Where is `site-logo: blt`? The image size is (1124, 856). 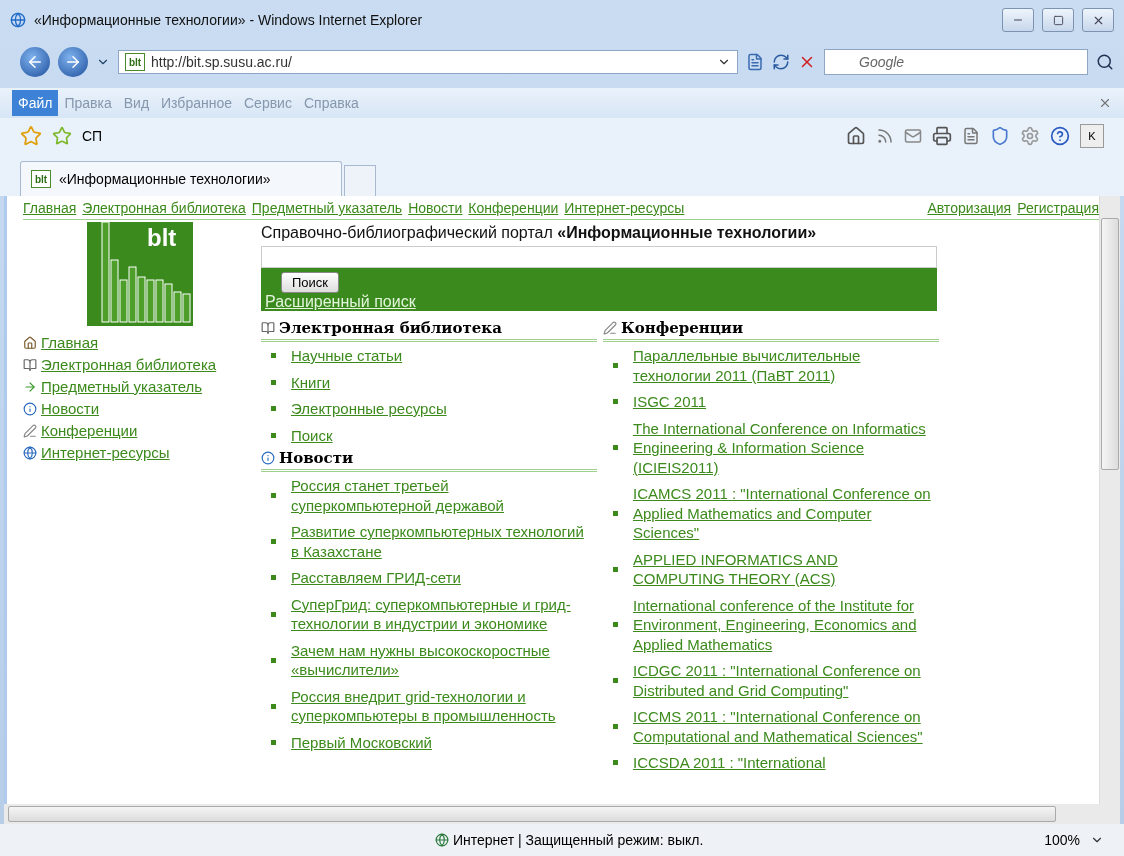 site-logo: blt is located at coordinates (140, 274).